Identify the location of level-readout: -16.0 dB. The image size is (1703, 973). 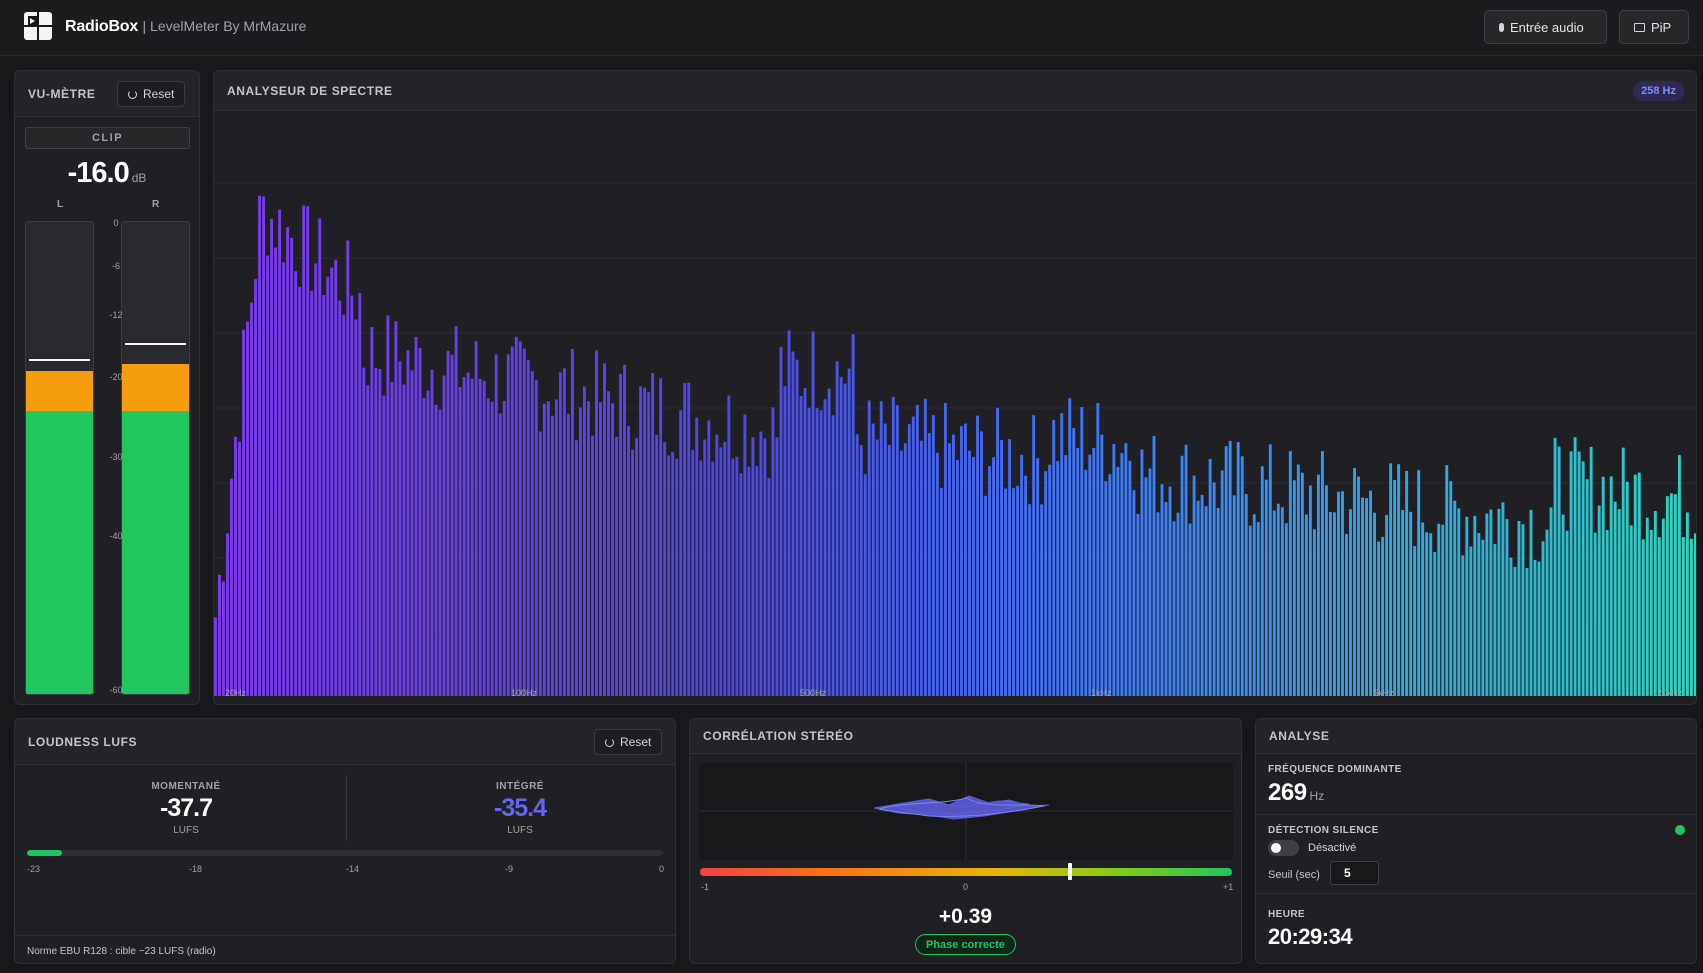
(107, 173).